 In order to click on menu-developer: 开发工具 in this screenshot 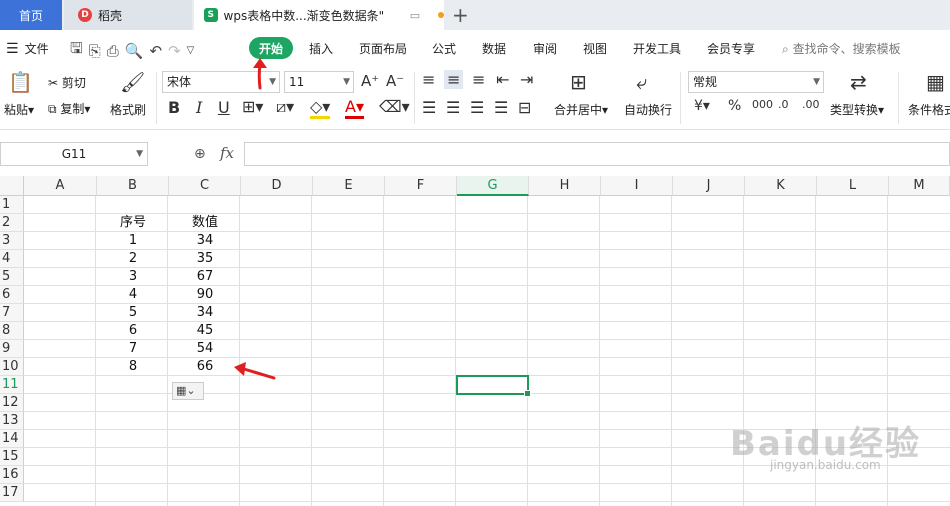, I will do `click(657, 48)`.